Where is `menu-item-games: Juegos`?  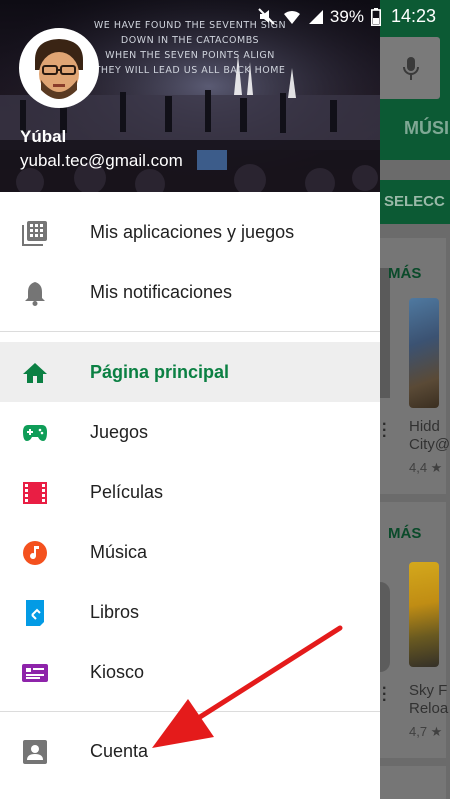 menu-item-games: Juegos is located at coordinates (190, 432).